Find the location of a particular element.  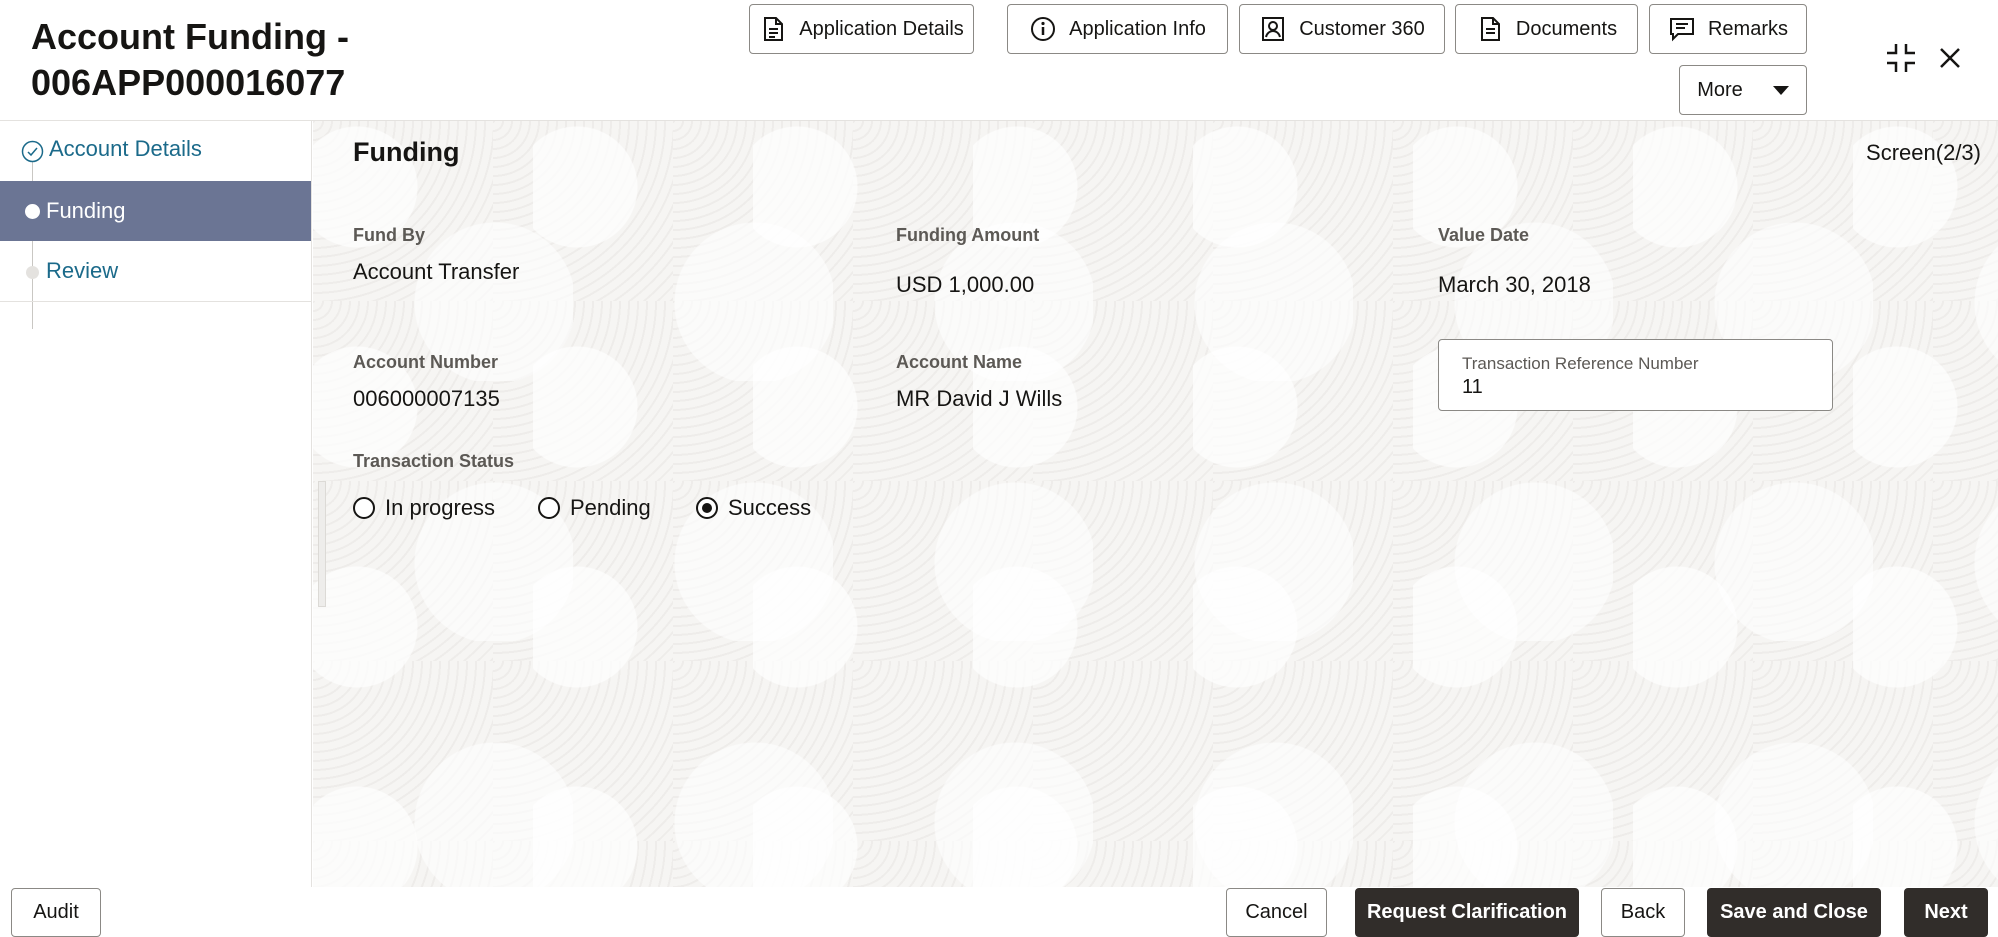

radio-label: Pending is located at coordinates (610, 507).